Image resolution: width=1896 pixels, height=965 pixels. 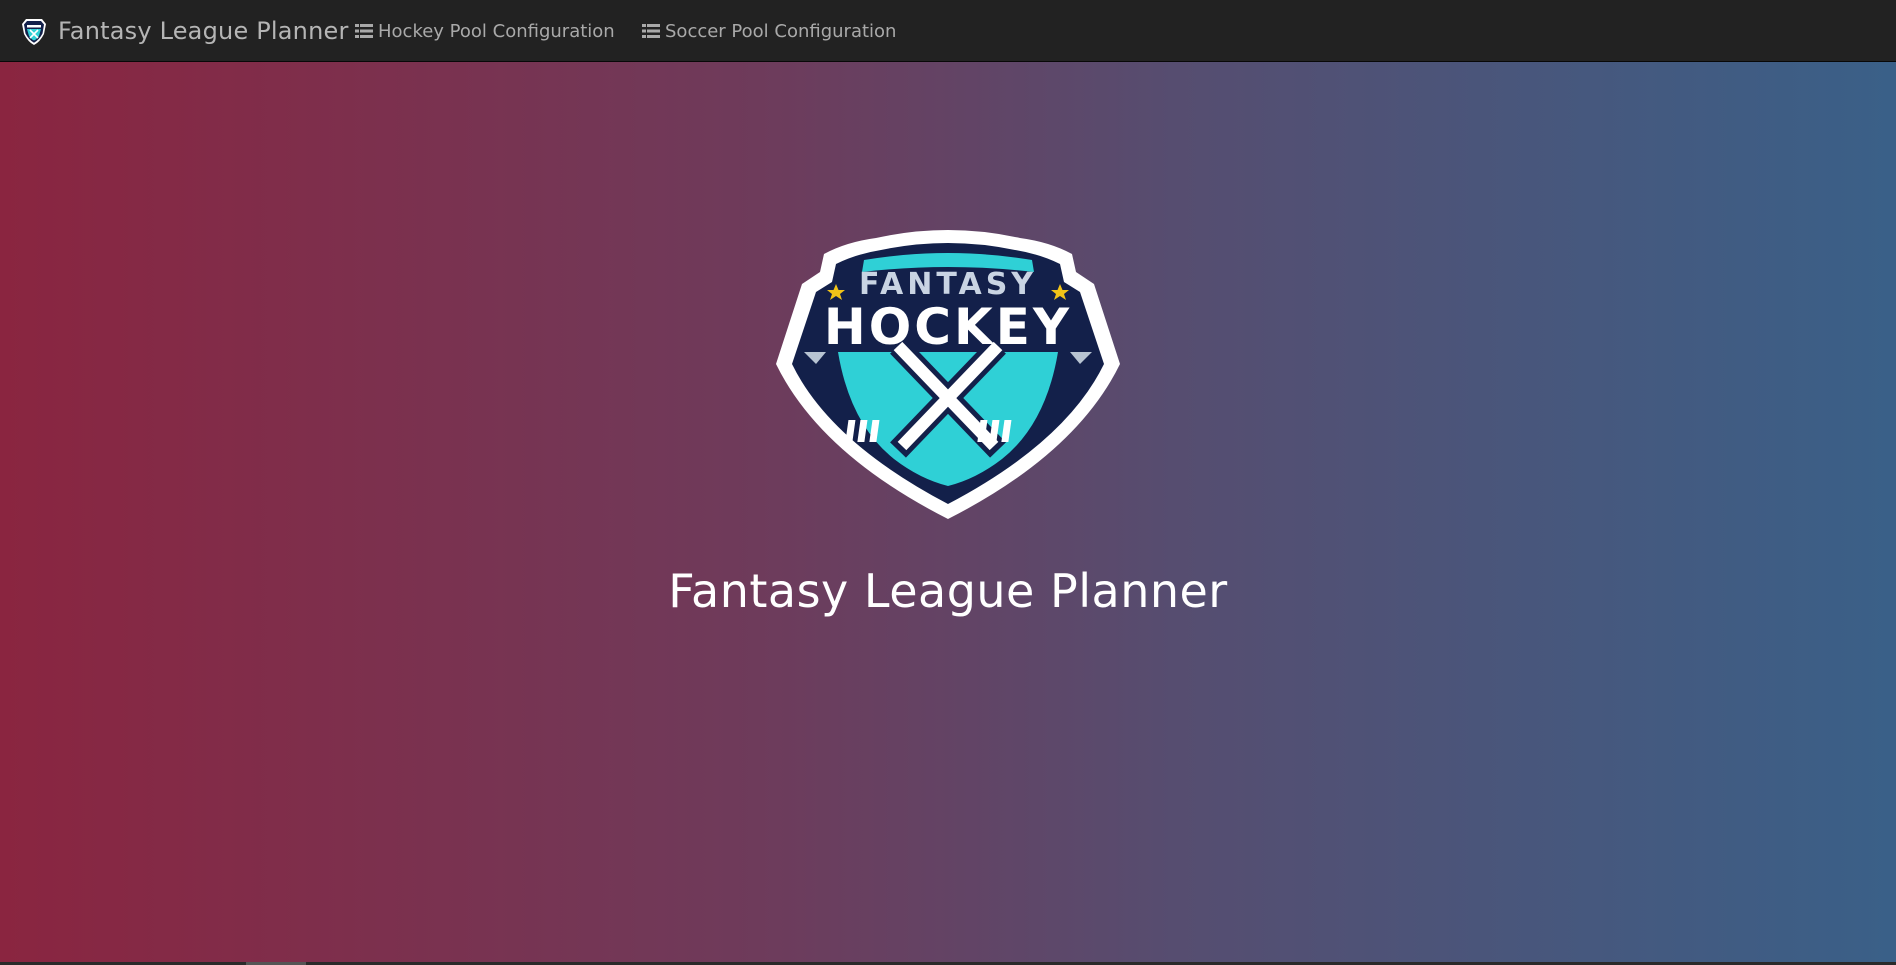 What do you see at coordinates (781, 31) in the screenshot?
I see `nav-soccer-label: Soccer Pool Configuration` at bounding box center [781, 31].